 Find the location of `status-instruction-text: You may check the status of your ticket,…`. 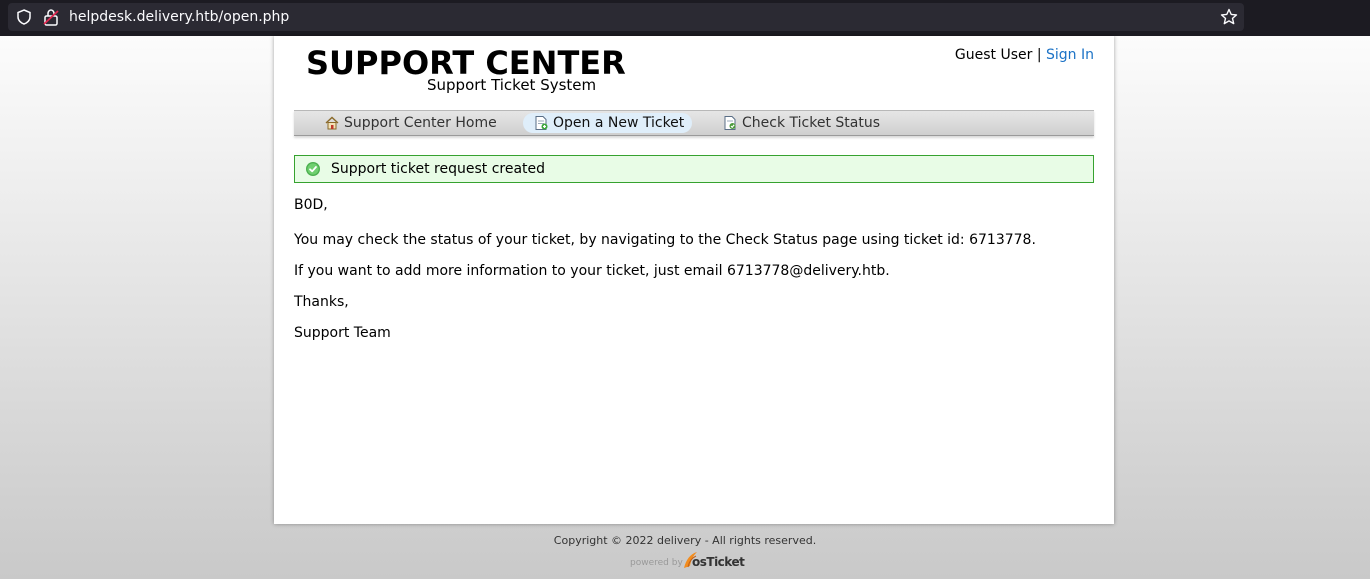

status-instruction-text: You may check the status of your ticket,… is located at coordinates (665, 240).